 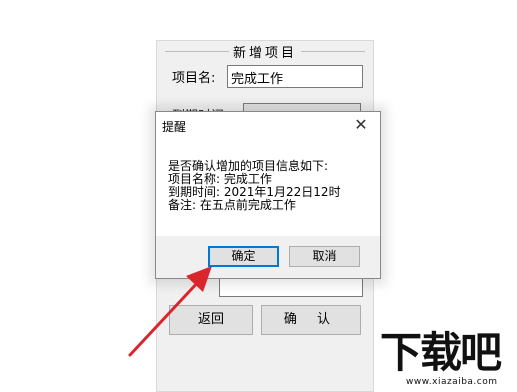 I want to click on watermark-text: 下载吧, so click(x=441, y=352).